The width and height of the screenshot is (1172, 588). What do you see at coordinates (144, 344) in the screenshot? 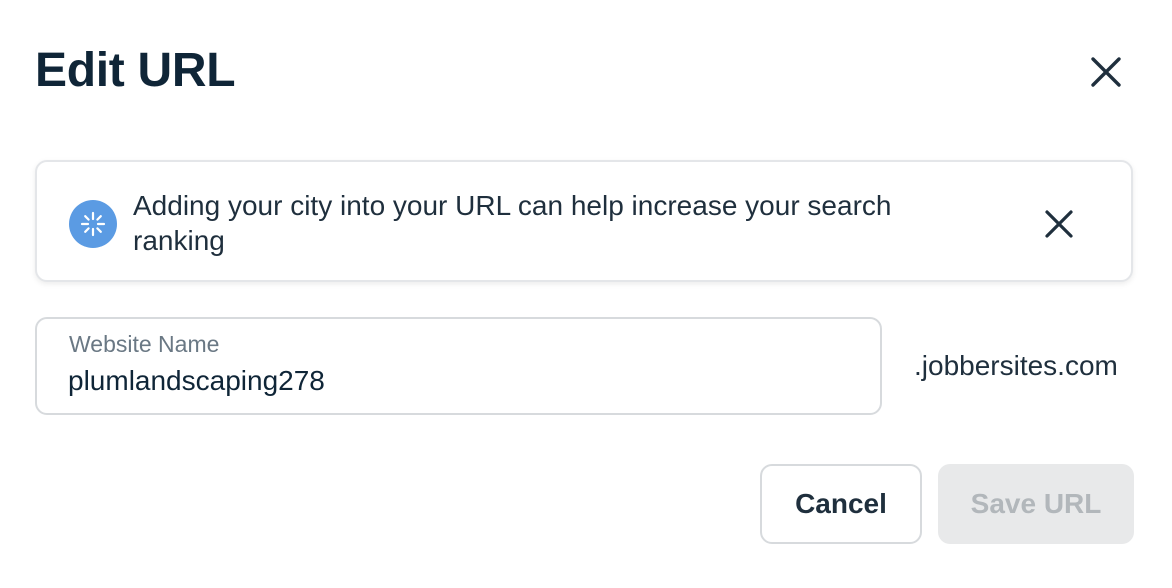
I see `website-name-label: Website Name` at bounding box center [144, 344].